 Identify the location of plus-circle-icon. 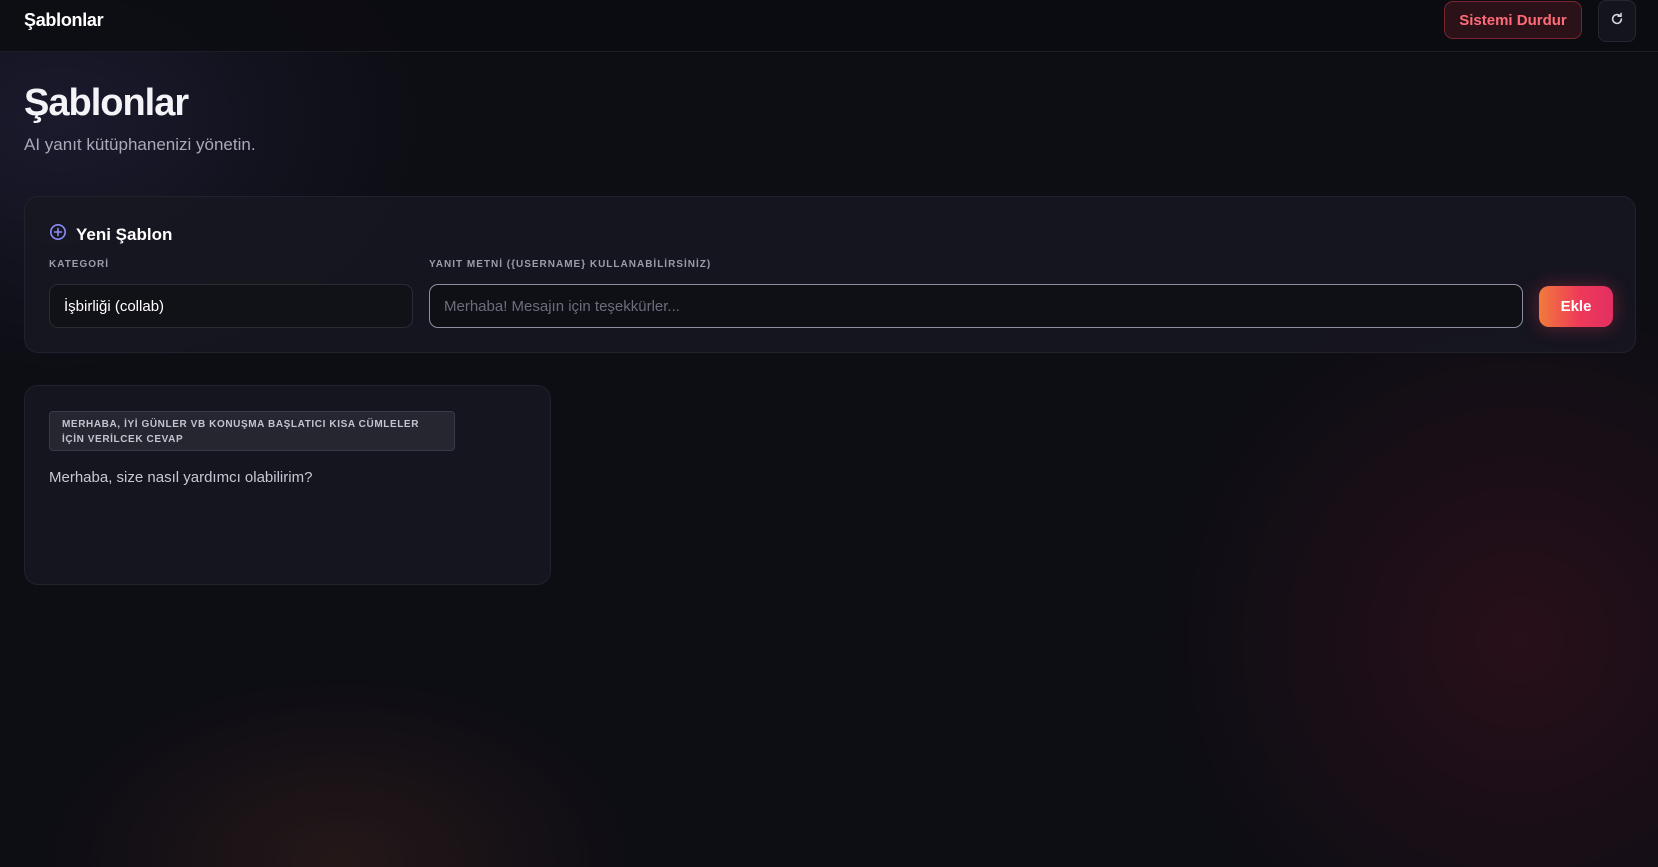
(58, 234).